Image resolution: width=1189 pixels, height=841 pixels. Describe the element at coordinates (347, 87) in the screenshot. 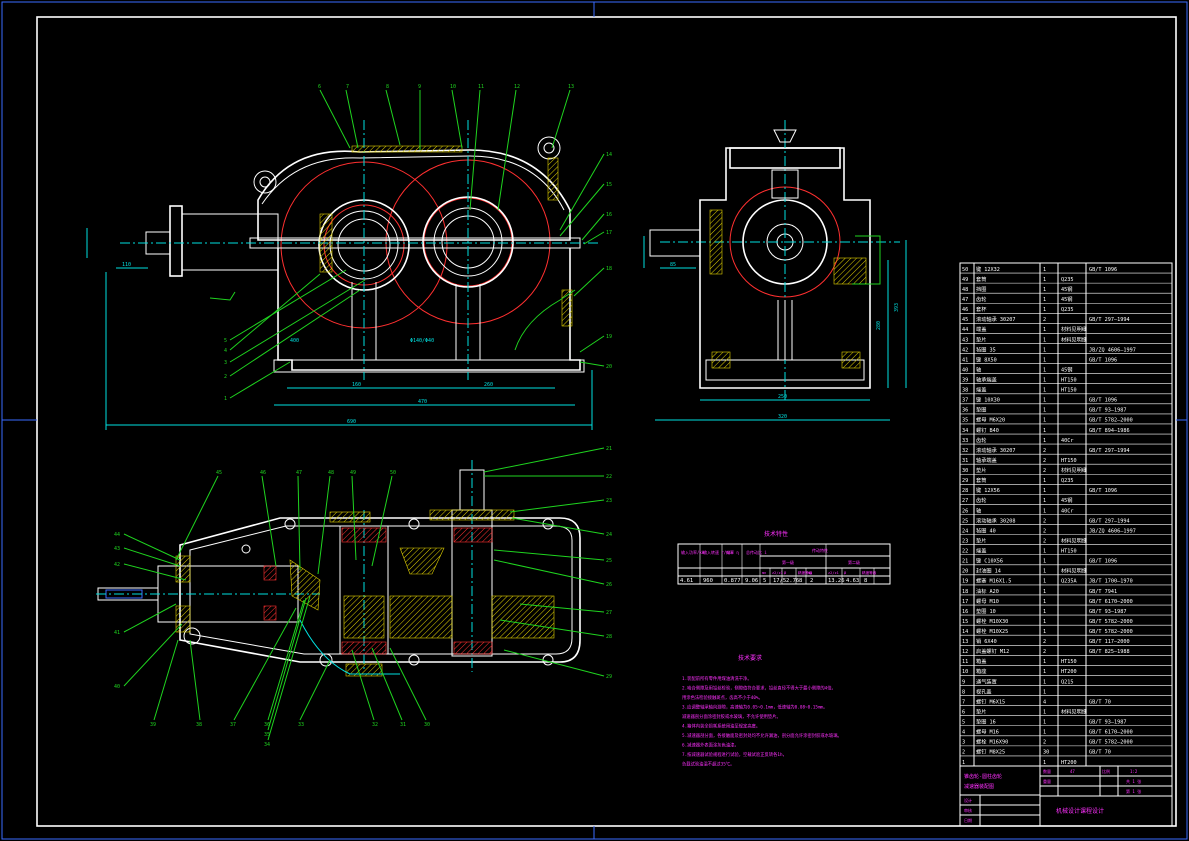

I see `callout-7: 7` at that location.